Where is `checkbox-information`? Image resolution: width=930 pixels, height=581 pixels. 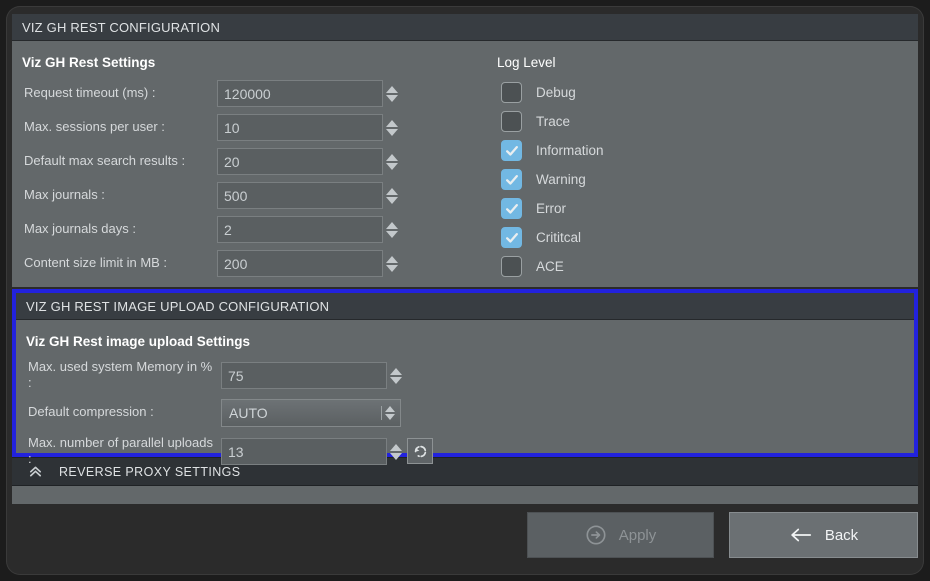 checkbox-information is located at coordinates (511, 150).